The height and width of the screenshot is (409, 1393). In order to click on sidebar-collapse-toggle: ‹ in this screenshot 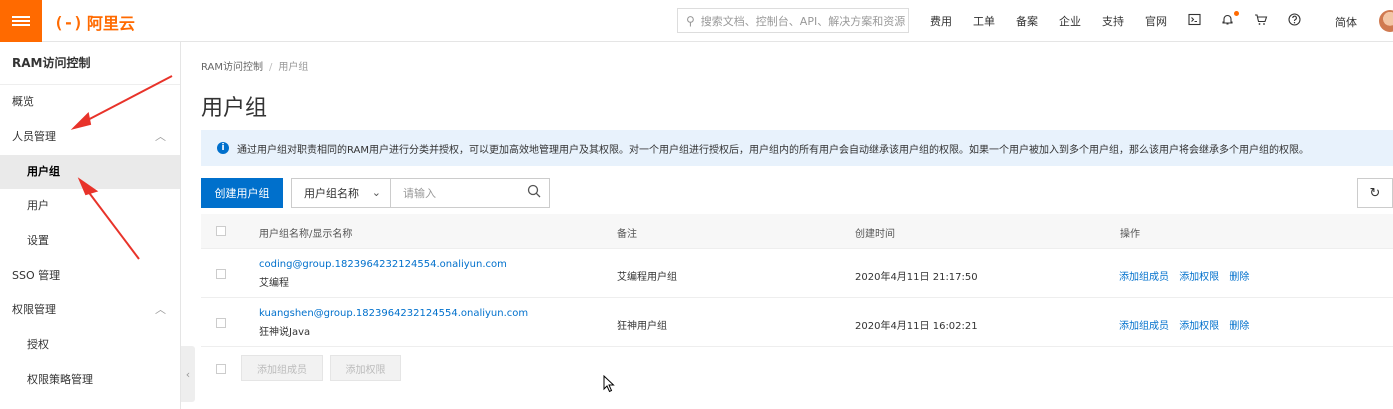, I will do `click(188, 374)`.